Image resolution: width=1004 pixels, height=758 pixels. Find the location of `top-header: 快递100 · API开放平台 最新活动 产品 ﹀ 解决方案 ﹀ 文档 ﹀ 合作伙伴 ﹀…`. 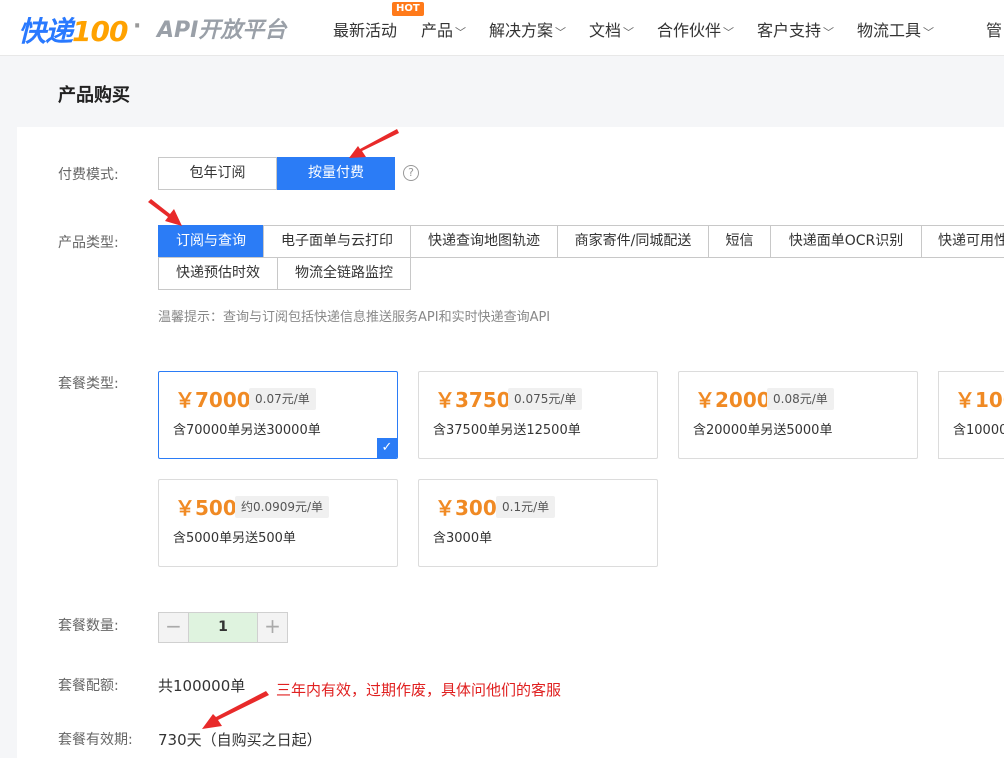

top-header: 快递100 · API开放平台 最新活动 产品 ﹀ 解决方案 ﹀ 文档 ﹀ 合作伙伴 ﹀… is located at coordinates (502, 28).